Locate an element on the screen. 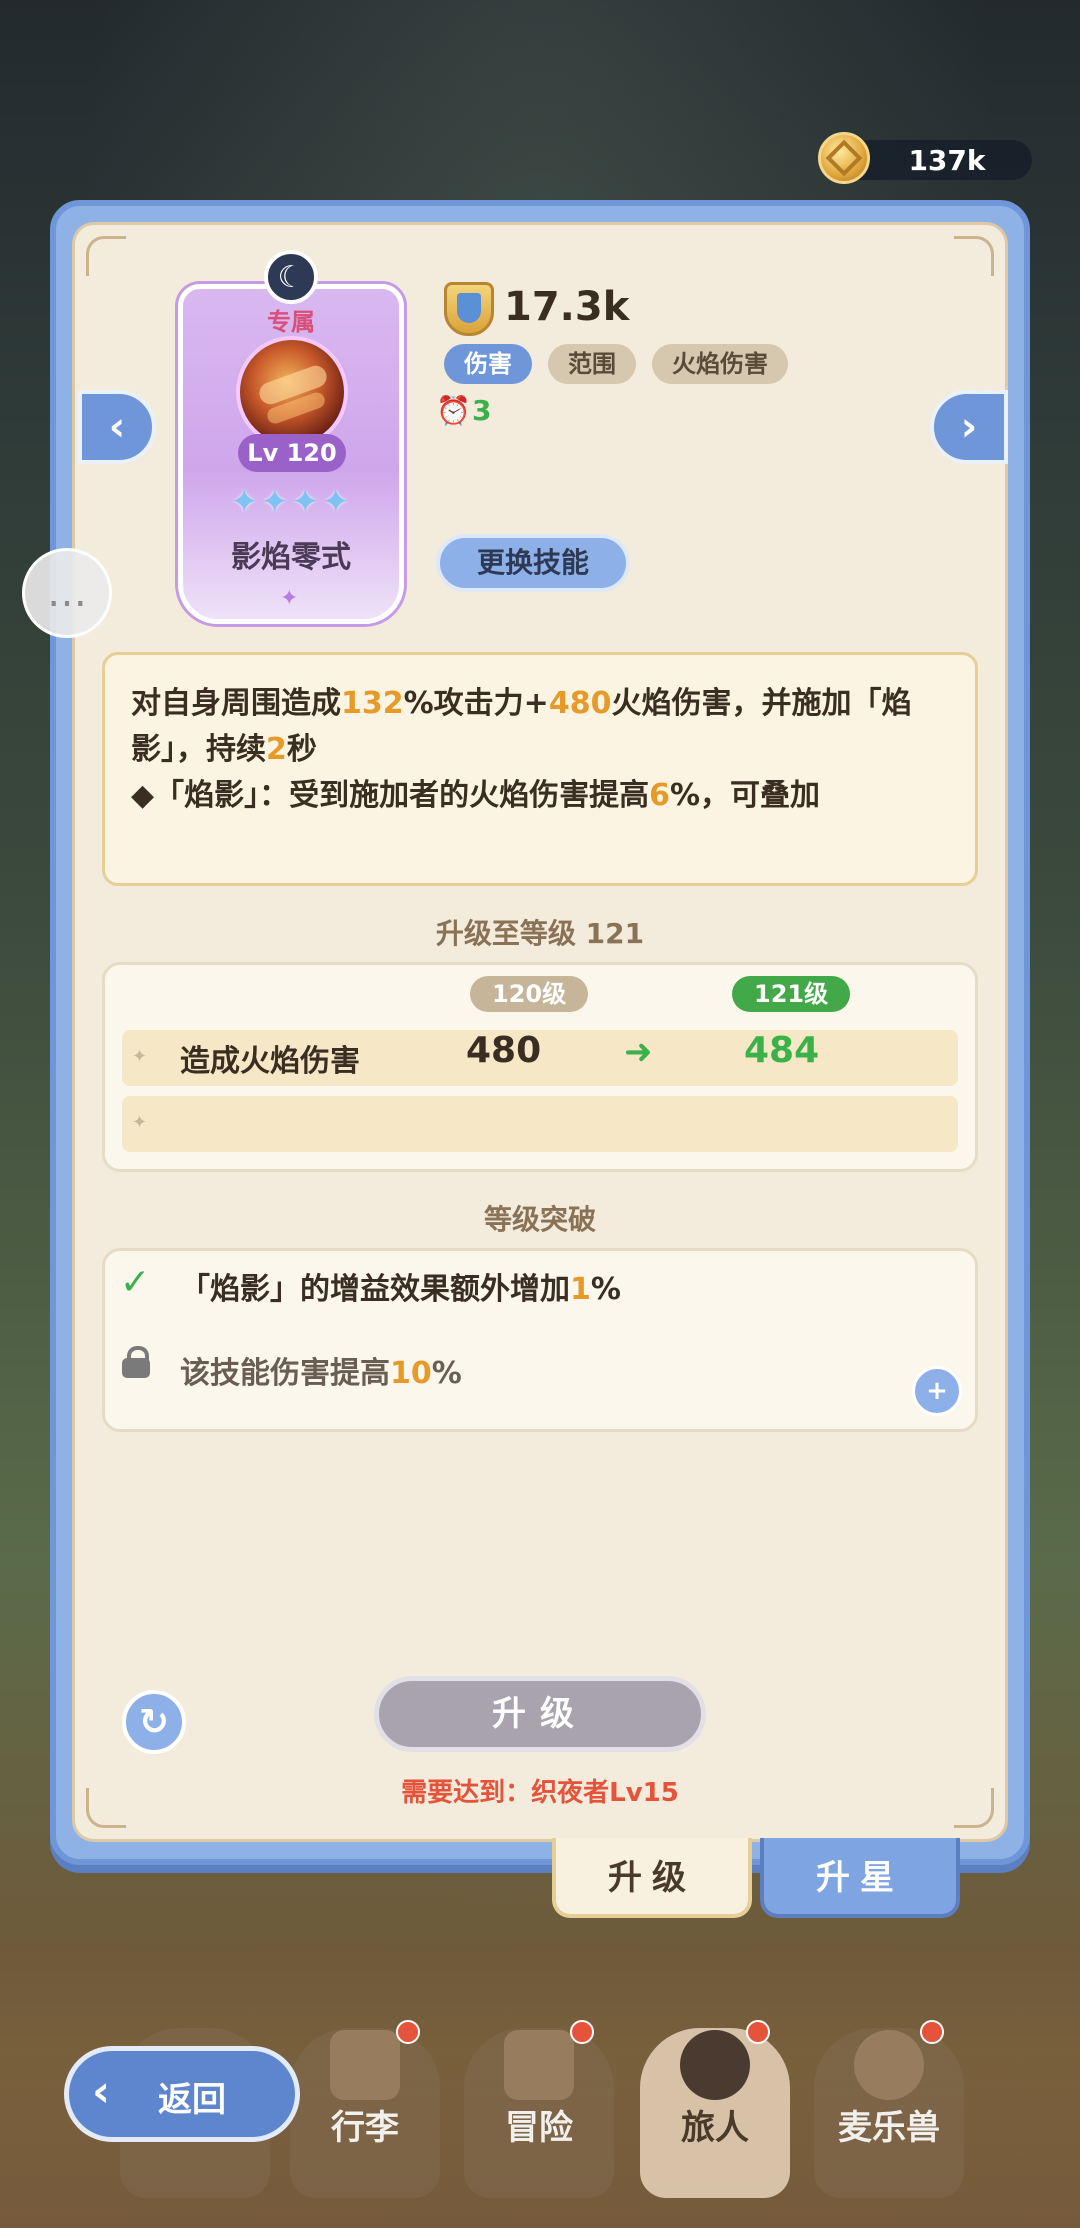  description-line: 影」，持续2秒 is located at coordinates (224, 749).